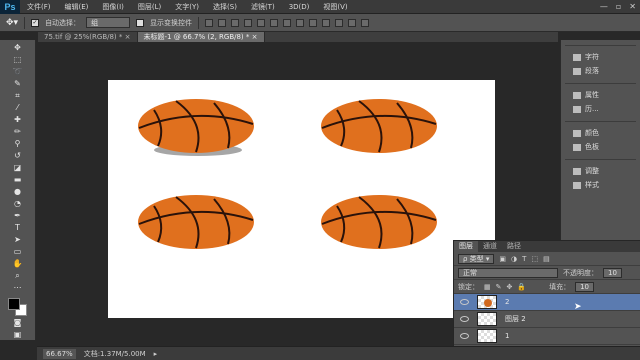 This screenshot has height=360, width=640. What do you see at coordinates (149, 7) in the screenshot?
I see `menu-layer: 图层(L)` at bounding box center [149, 7].